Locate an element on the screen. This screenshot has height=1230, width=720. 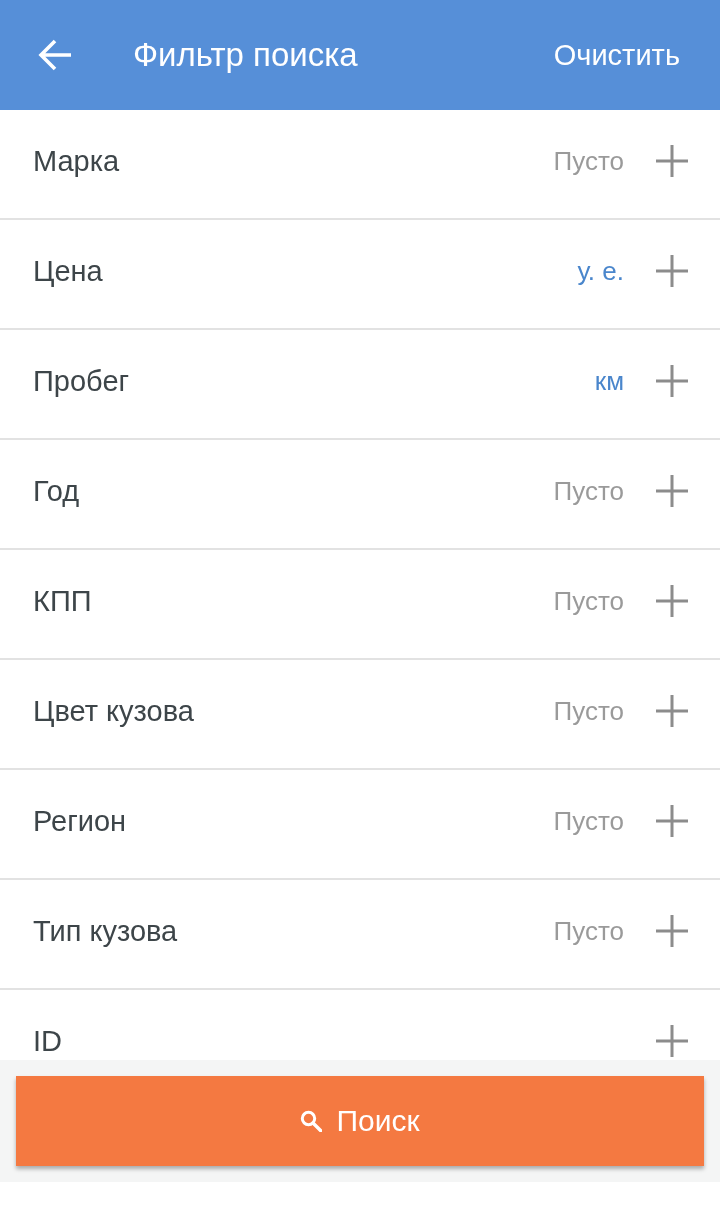
back-arrow-icon is located at coordinates (55, 55).